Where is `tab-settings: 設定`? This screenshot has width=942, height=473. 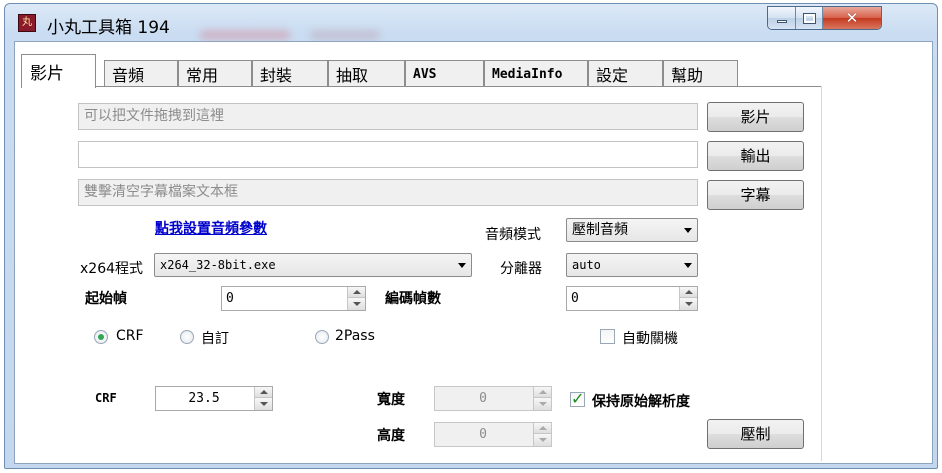 tab-settings: 設定 is located at coordinates (625, 73).